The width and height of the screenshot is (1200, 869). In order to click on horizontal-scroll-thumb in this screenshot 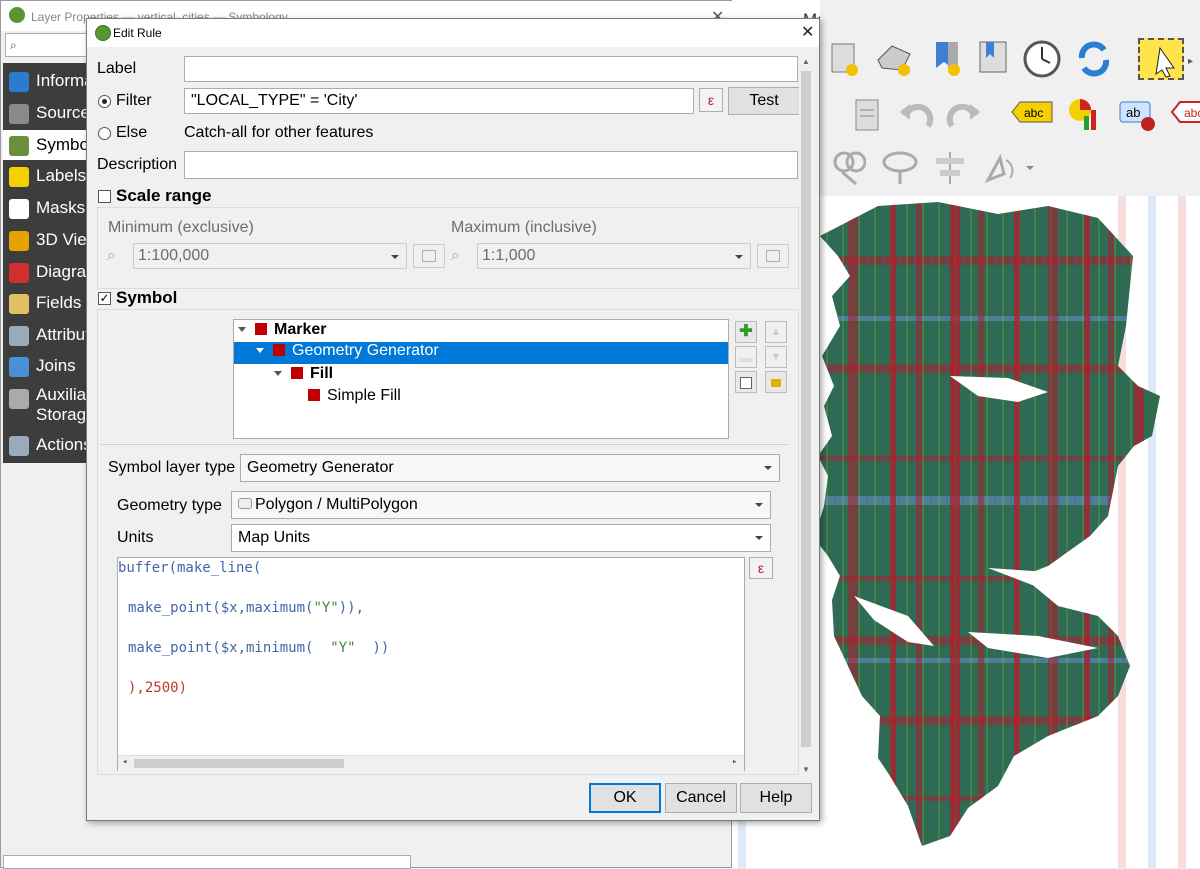, I will do `click(239, 763)`.